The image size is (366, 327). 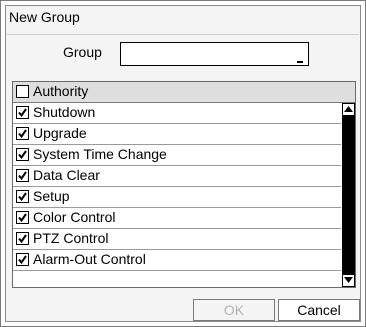 I want to click on scroll-up-button, so click(x=348, y=109).